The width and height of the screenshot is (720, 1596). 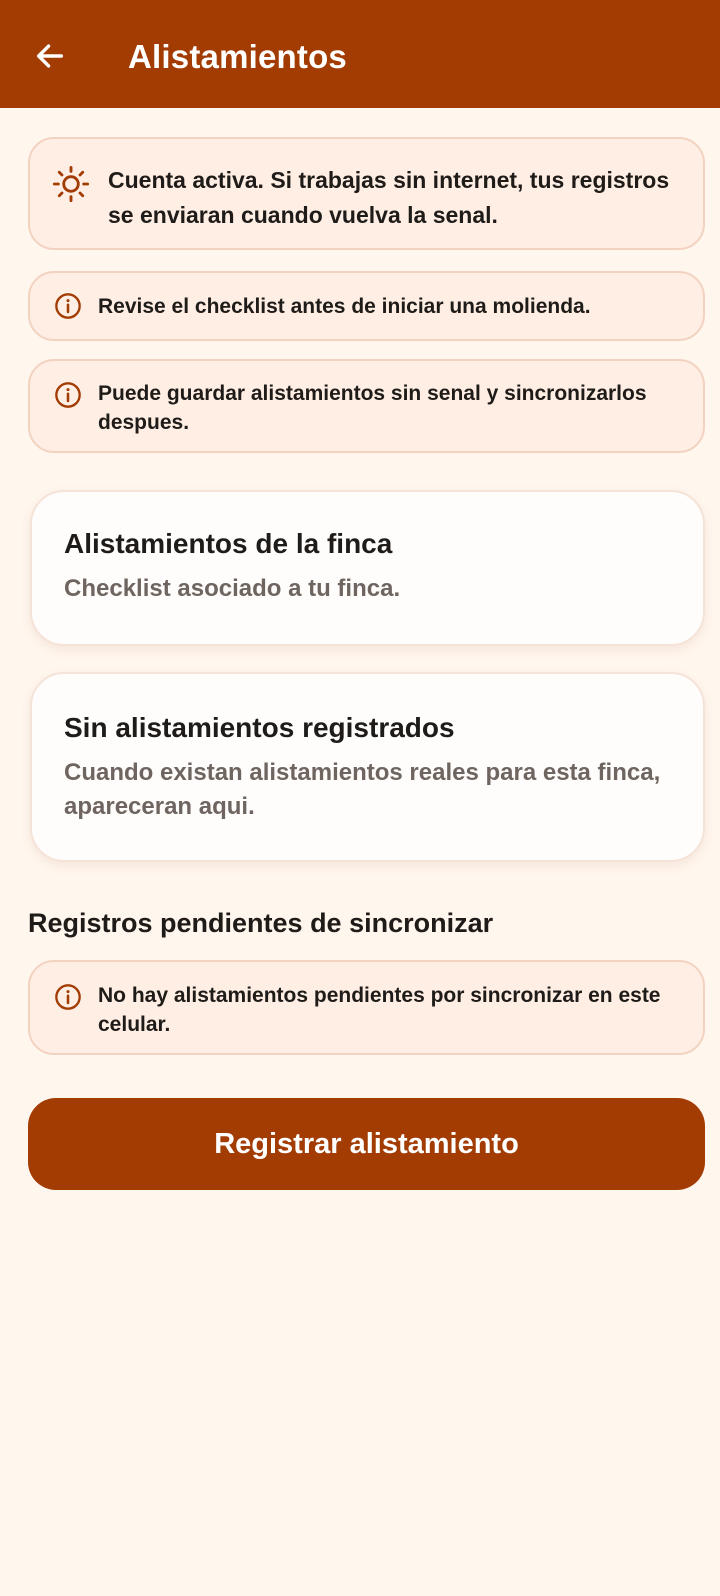 I want to click on pending-section-heading: Registros pendientes de sincronizar, so click(x=261, y=923).